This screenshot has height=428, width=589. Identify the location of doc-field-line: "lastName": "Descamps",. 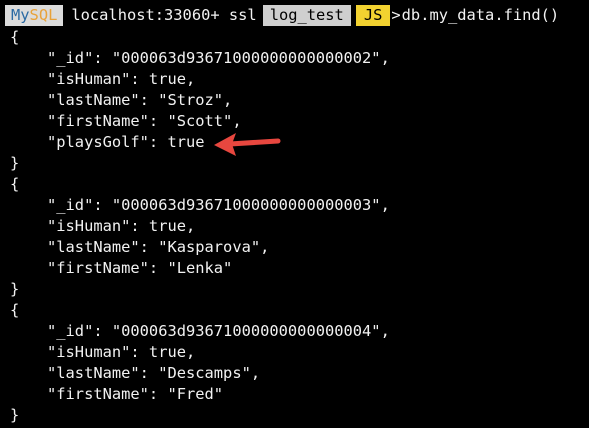
(154, 373).